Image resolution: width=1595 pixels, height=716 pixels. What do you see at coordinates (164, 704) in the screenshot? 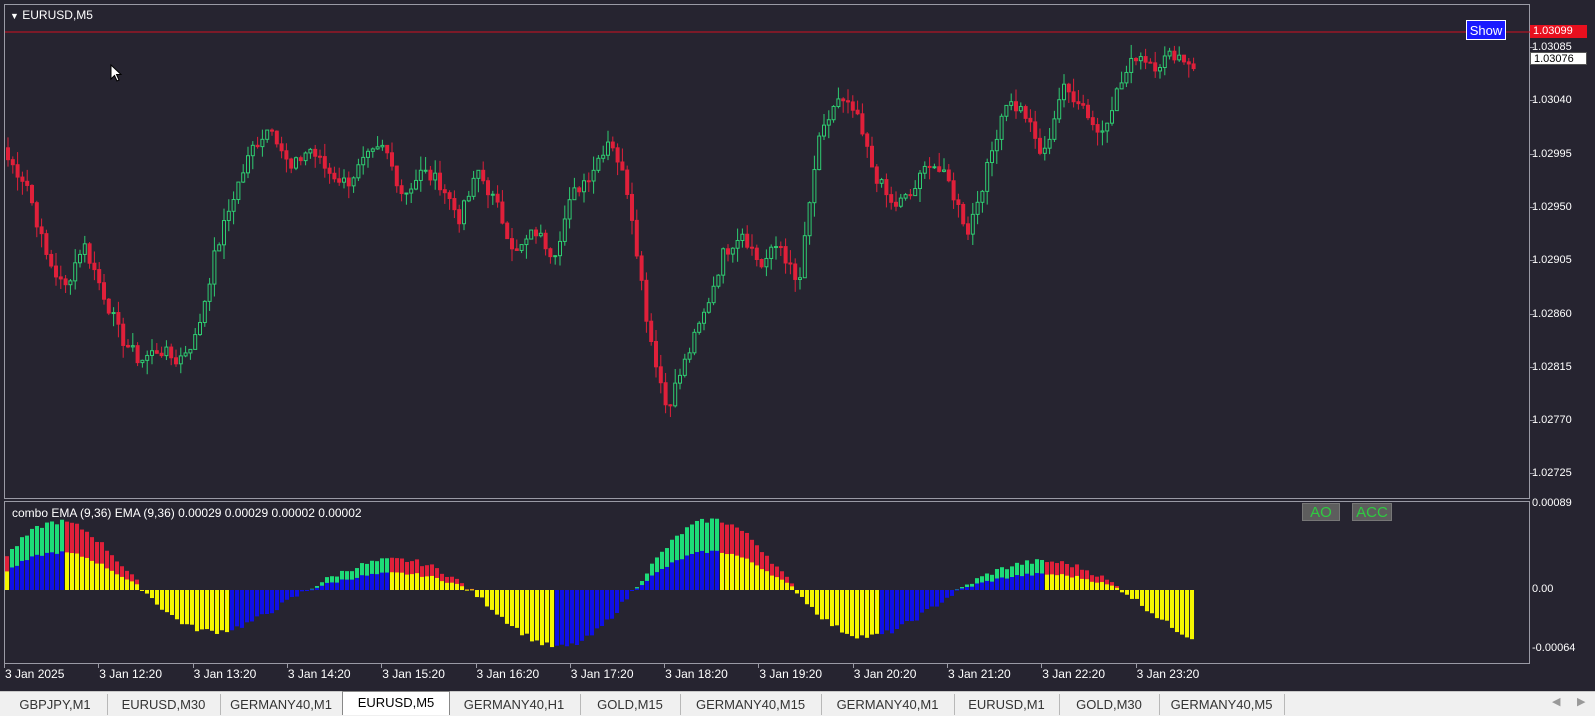
I see `tab-eurusd-m30: EURUSD,M30` at bounding box center [164, 704].